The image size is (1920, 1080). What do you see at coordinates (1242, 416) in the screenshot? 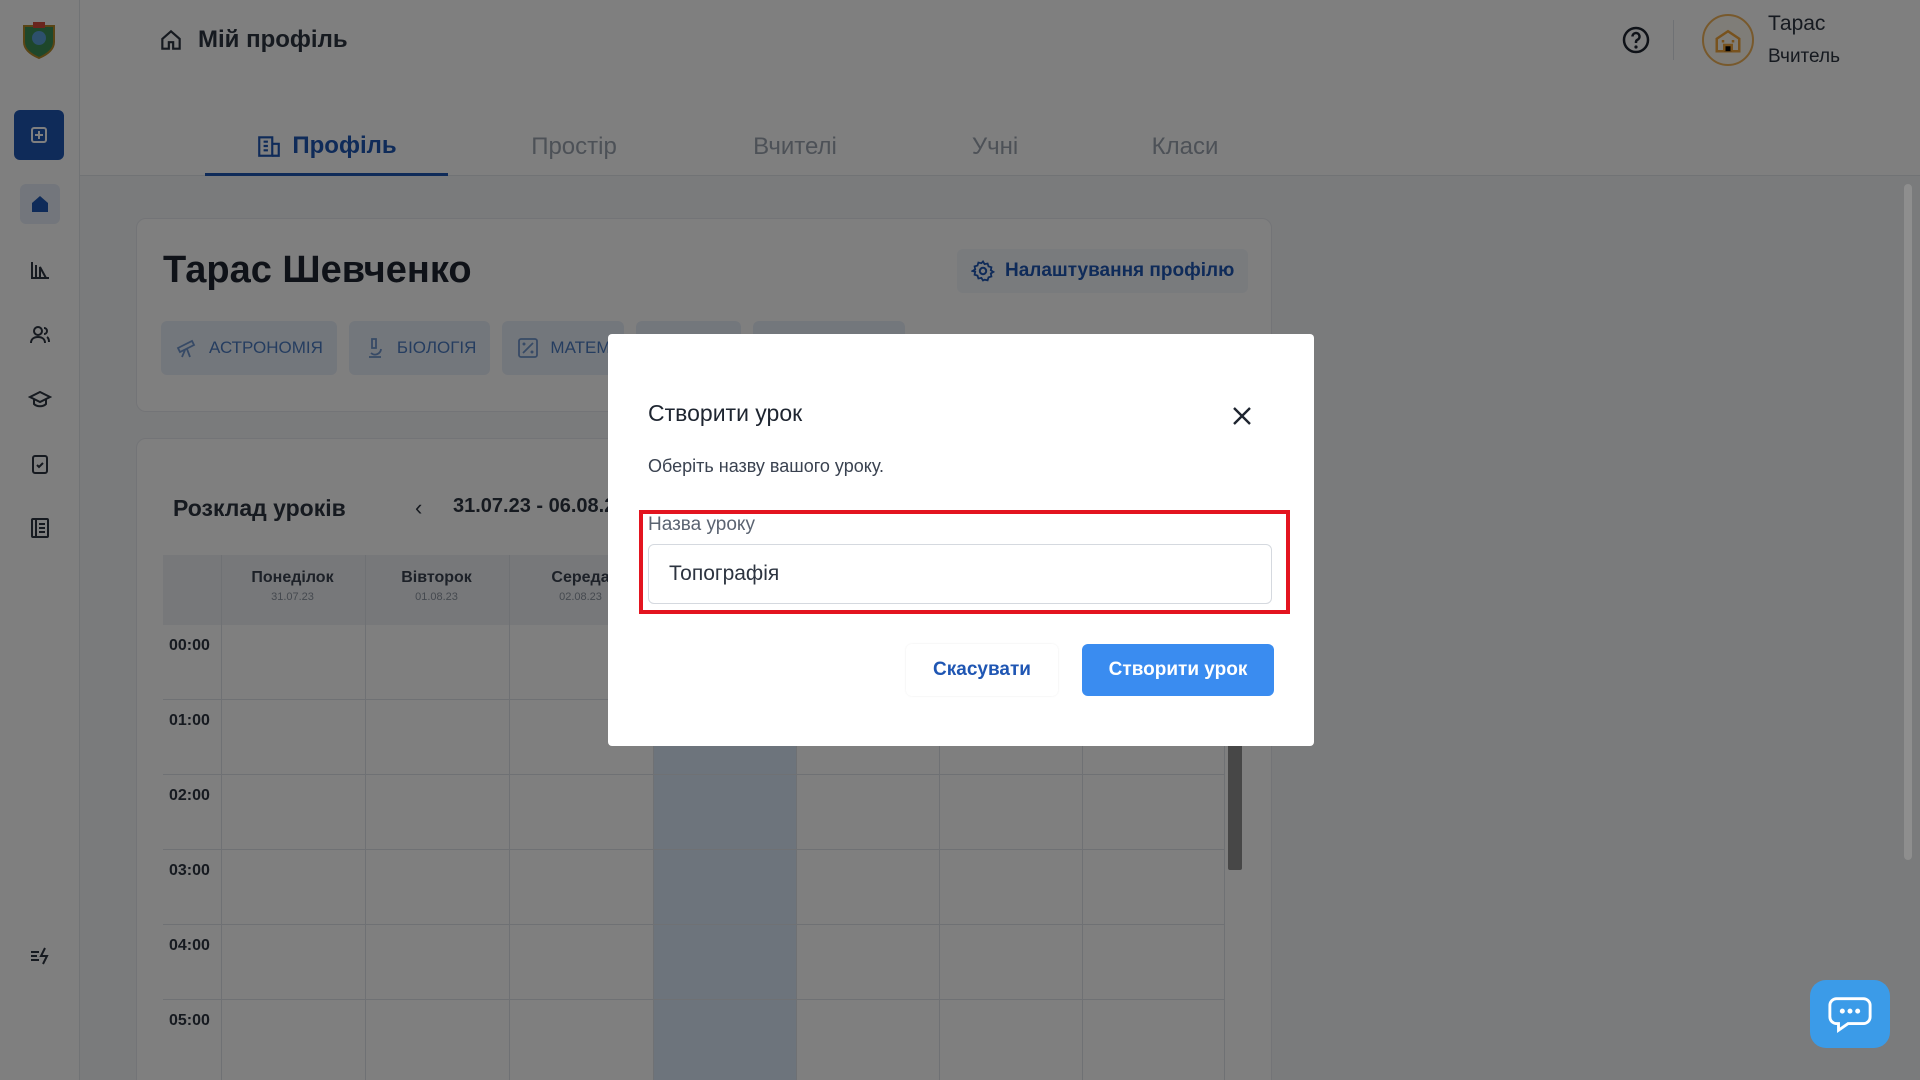
I see `close-icon` at bounding box center [1242, 416].